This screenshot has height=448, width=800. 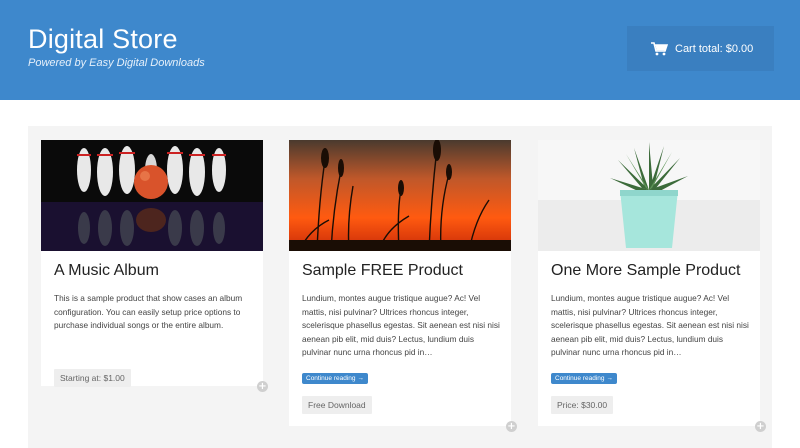 What do you see at coordinates (116, 63) in the screenshot?
I see `site-tagline: Powered by Easy Digital Downloads` at bounding box center [116, 63].